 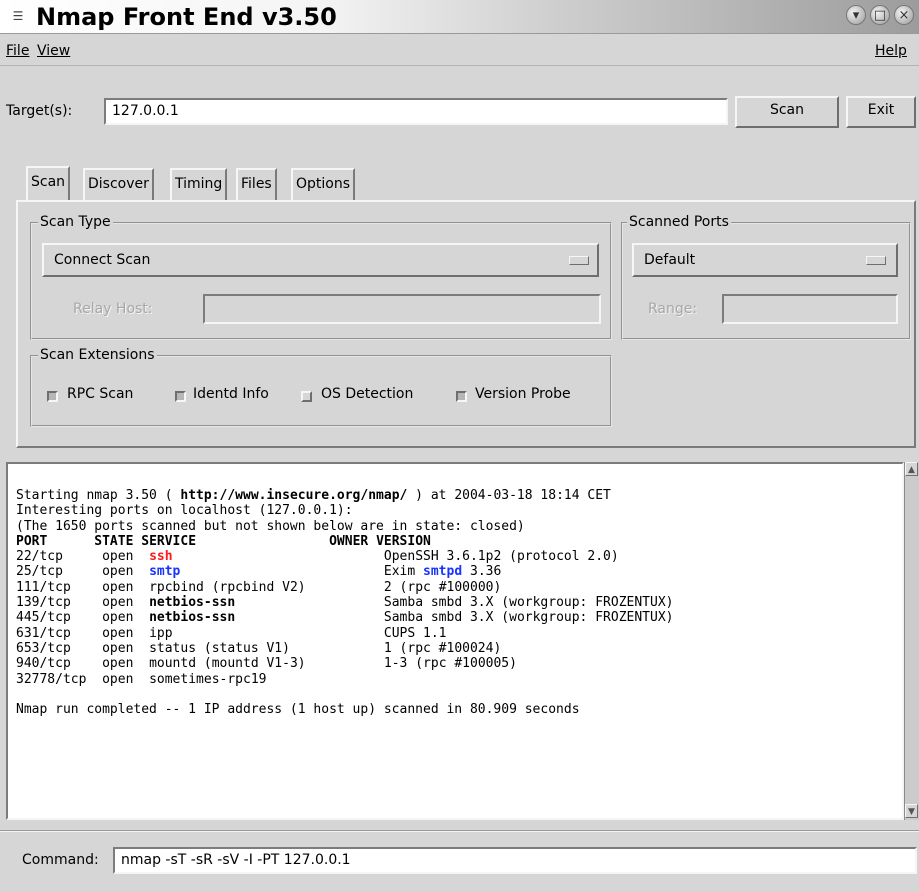 What do you see at coordinates (97, 355) in the screenshot?
I see `scan-extensions-title: Scan Extensions` at bounding box center [97, 355].